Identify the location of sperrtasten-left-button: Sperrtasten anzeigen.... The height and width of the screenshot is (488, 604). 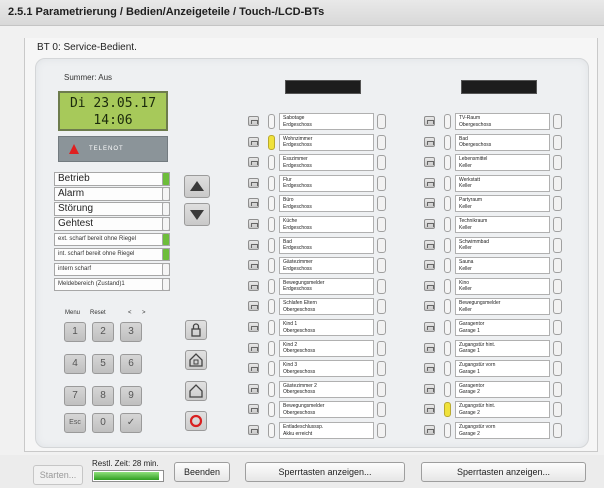
(325, 472).